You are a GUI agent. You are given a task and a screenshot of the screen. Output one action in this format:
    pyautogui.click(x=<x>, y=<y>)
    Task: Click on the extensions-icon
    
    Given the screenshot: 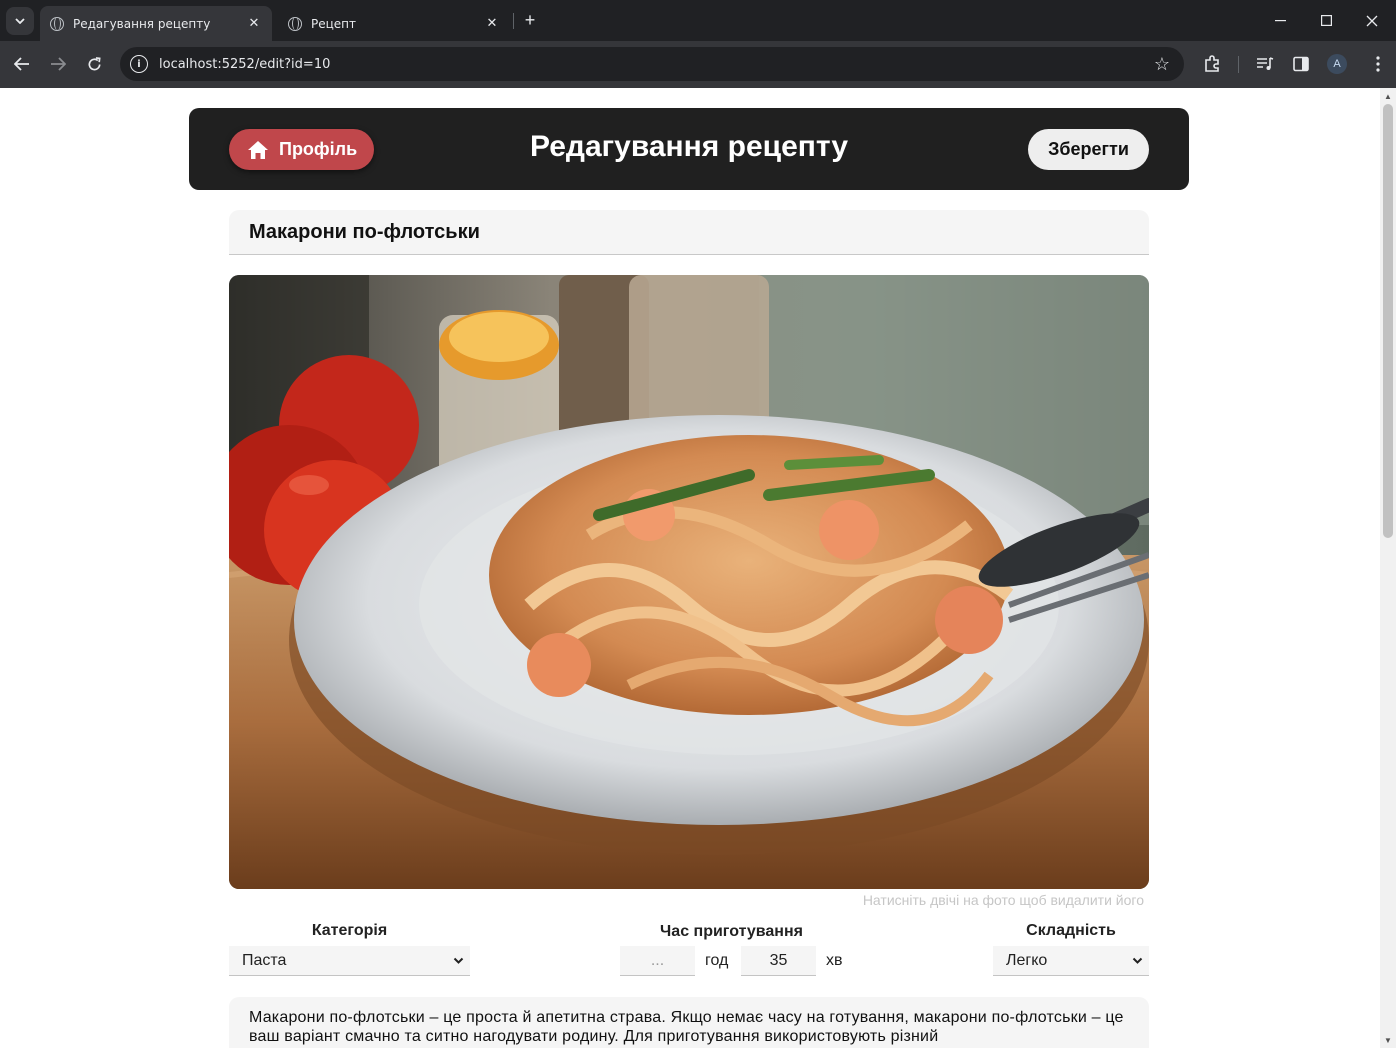 What is the action you would take?
    pyautogui.click(x=1212, y=63)
    